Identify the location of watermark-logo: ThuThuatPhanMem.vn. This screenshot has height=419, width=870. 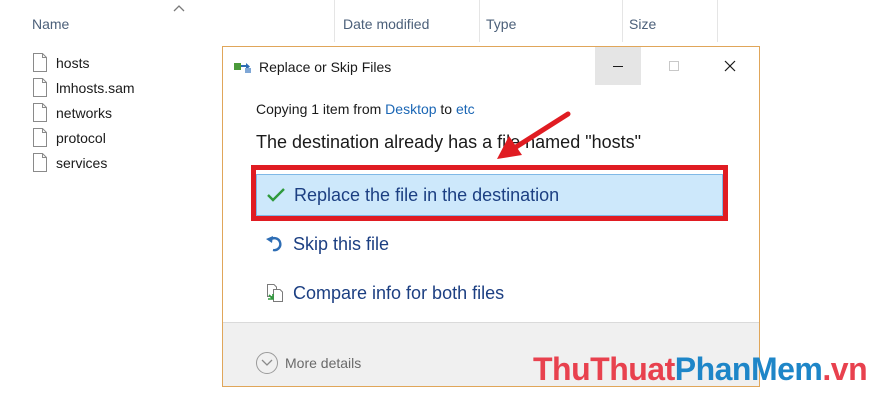
(700, 369).